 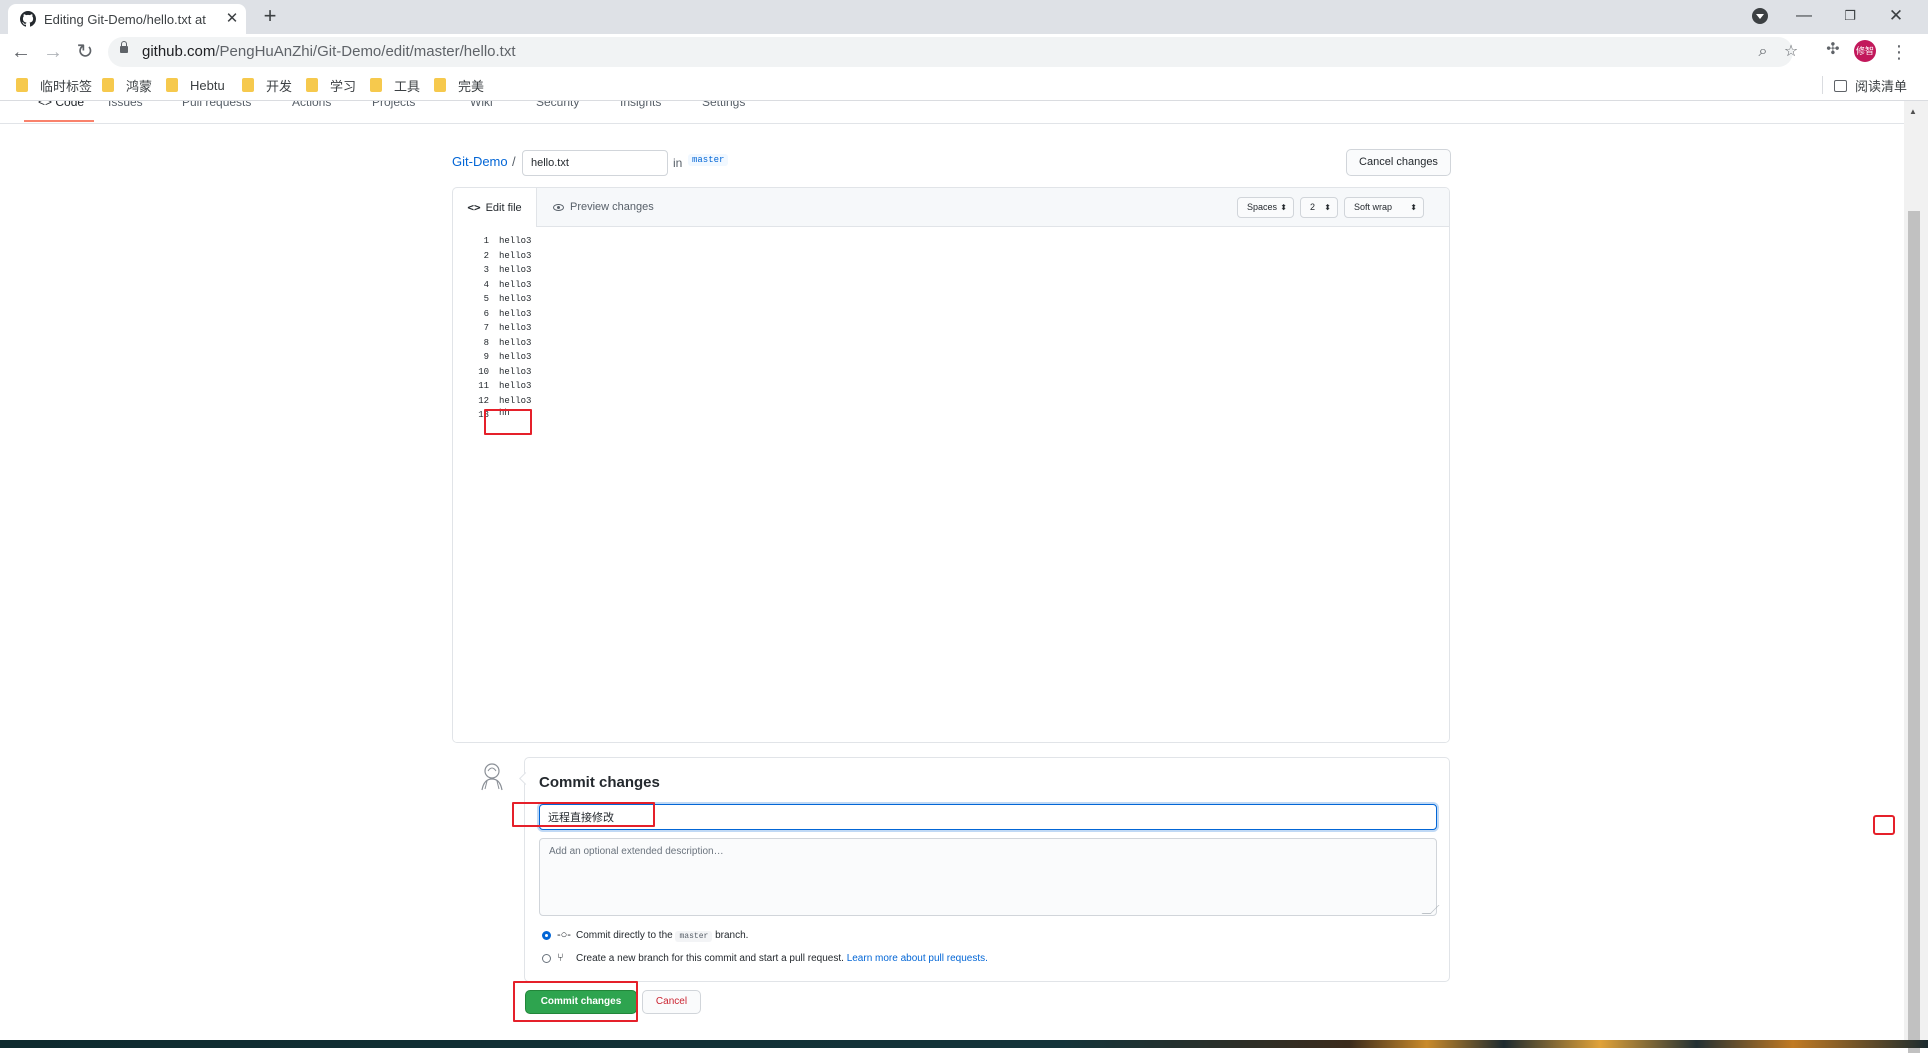 What do you see at coordinates (671, 1002) in the screenshot?
I see `cancel-button: Cancel` at bounding box center [671, 1002].